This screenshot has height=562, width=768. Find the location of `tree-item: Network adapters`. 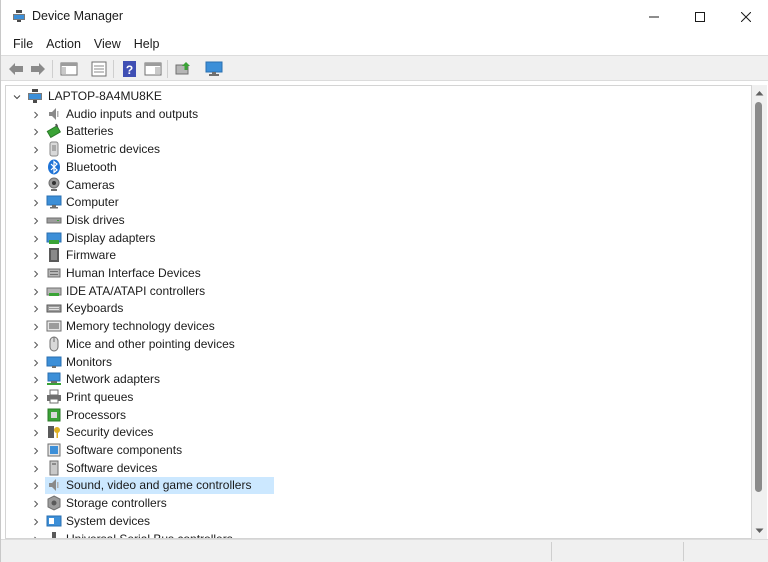

tree-item: Network adapters is located at coordinates (376, 379).